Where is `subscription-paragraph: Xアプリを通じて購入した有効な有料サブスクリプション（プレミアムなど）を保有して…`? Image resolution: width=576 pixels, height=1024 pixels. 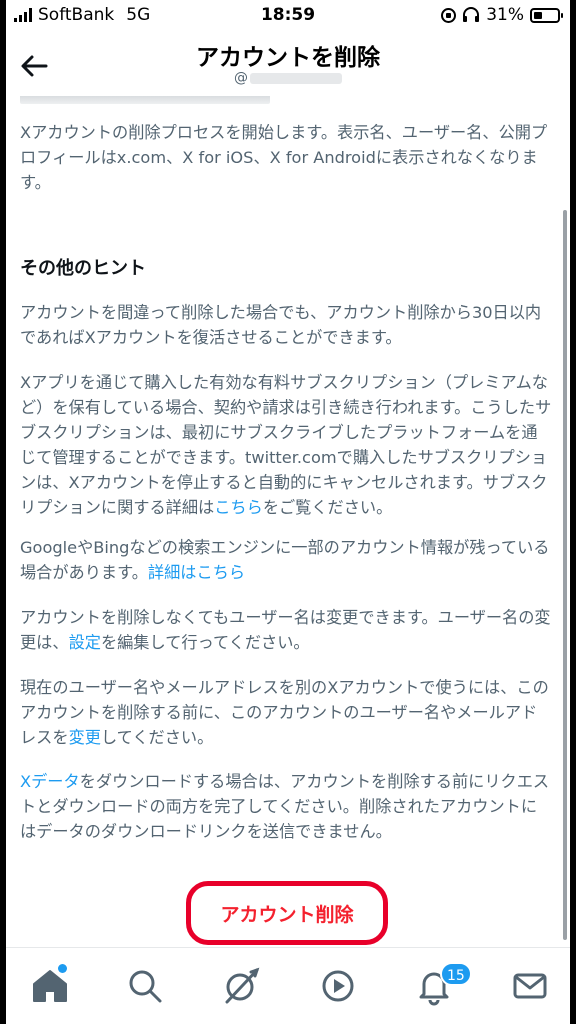 subscription-paragraph: Xアプリを通じて購入した有効な有料サブスクリプション（プレミアムなど）を保有して… is located at coordinates (286, 445).